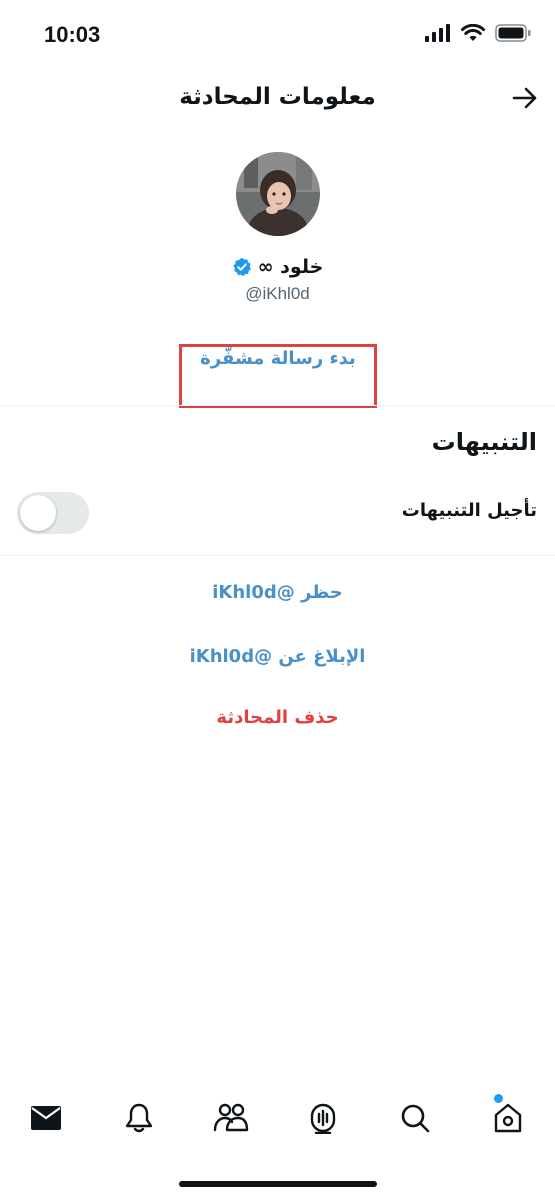  Describe the element at coordinates (469, 510) in the screenshot. I see `snooze-notifications-label: تأجيل التنبيهات` at that location.